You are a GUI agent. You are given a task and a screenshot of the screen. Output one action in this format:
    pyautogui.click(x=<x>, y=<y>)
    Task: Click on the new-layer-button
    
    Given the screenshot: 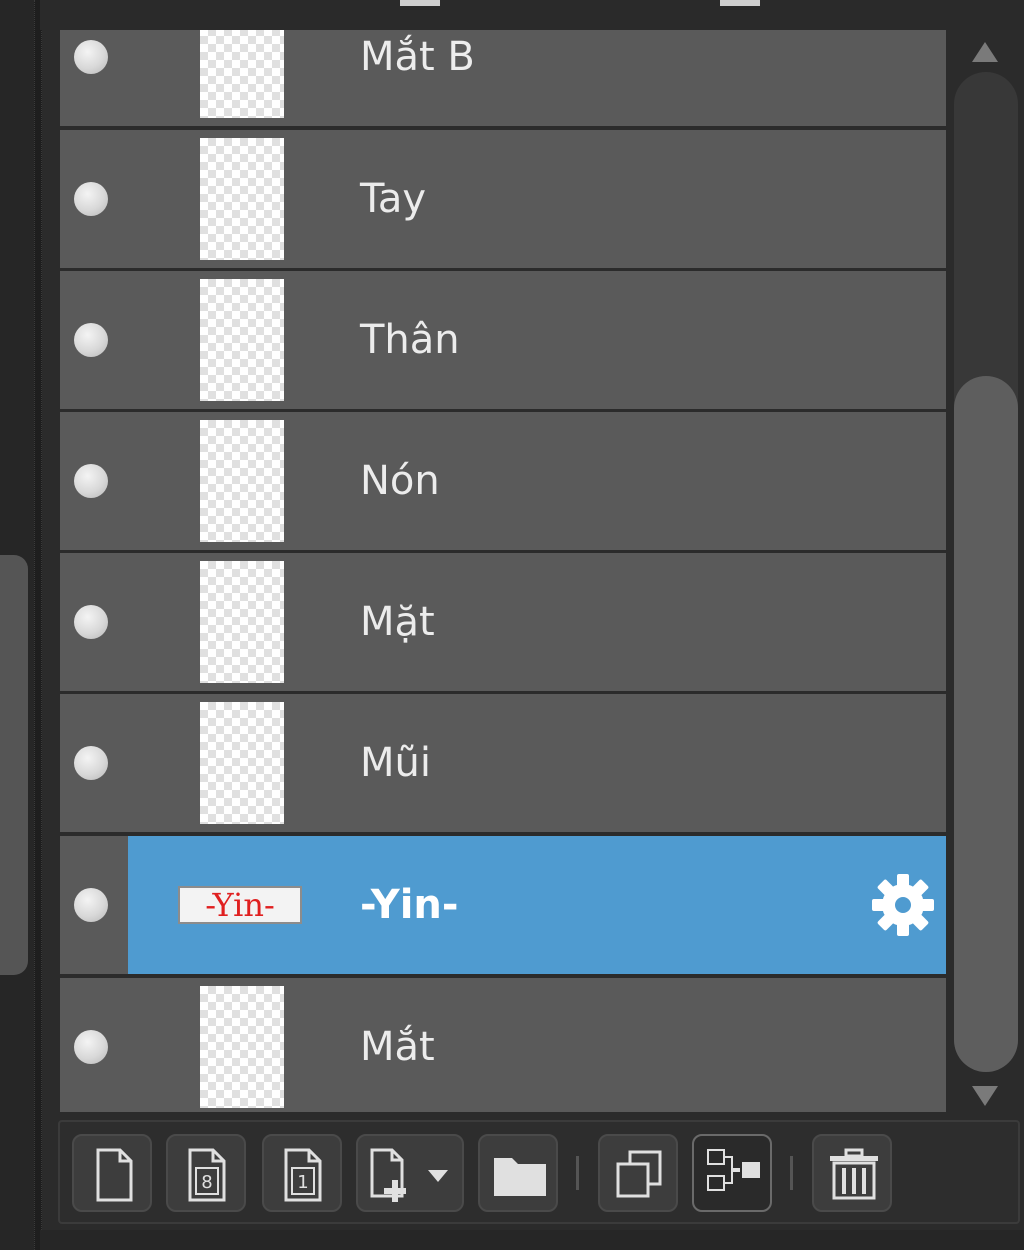 What is the action you would take?
    pyautogui.click(x=112, y=1173)
    